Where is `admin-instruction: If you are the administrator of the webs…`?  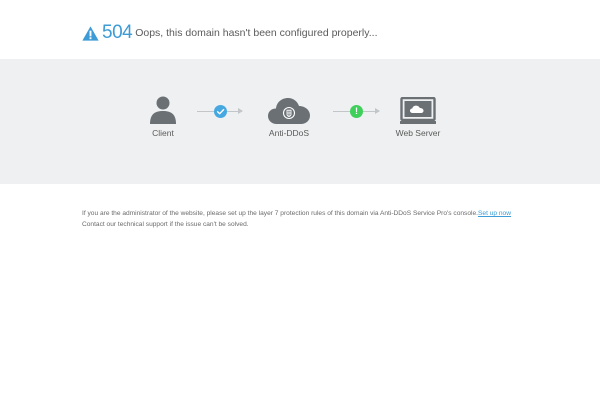 admin-instruction: If you are the administrator of the webs… is located at coordinates (304, 214).